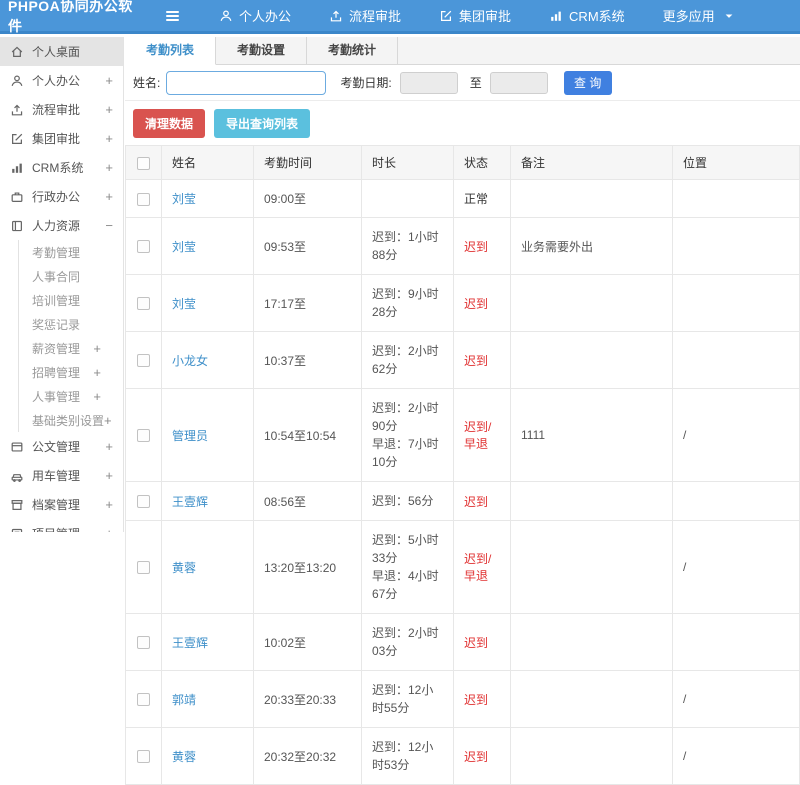 The height and width of the screenshot is (785, 800). Describe the element at coordinates (61, 348) in the screenshot. I see `sidebar-item: 薪资管理 +` at that location.